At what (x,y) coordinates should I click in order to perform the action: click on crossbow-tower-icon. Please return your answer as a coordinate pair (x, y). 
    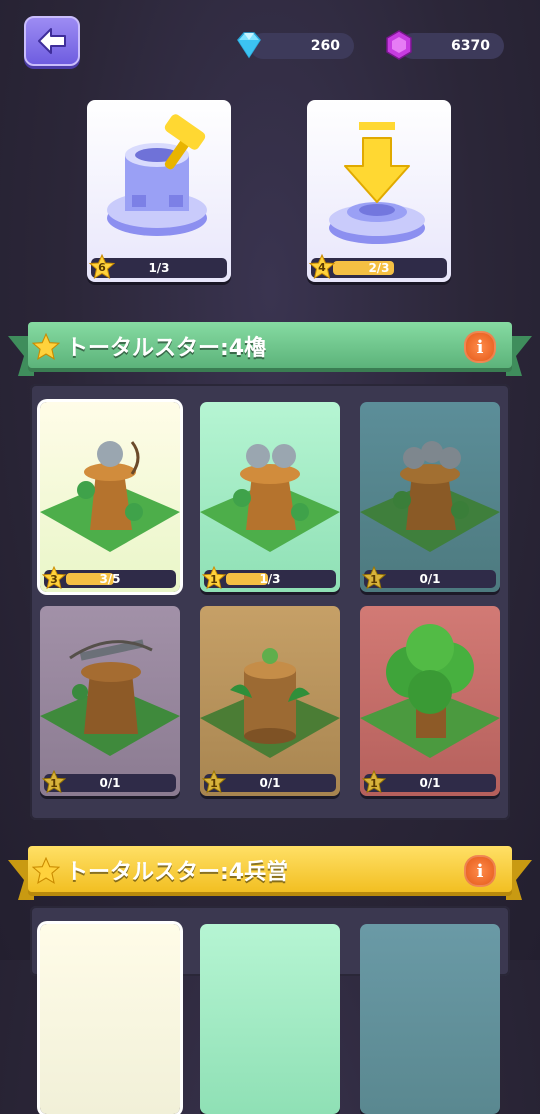
    Looking at the image, I should click on (110, 697).